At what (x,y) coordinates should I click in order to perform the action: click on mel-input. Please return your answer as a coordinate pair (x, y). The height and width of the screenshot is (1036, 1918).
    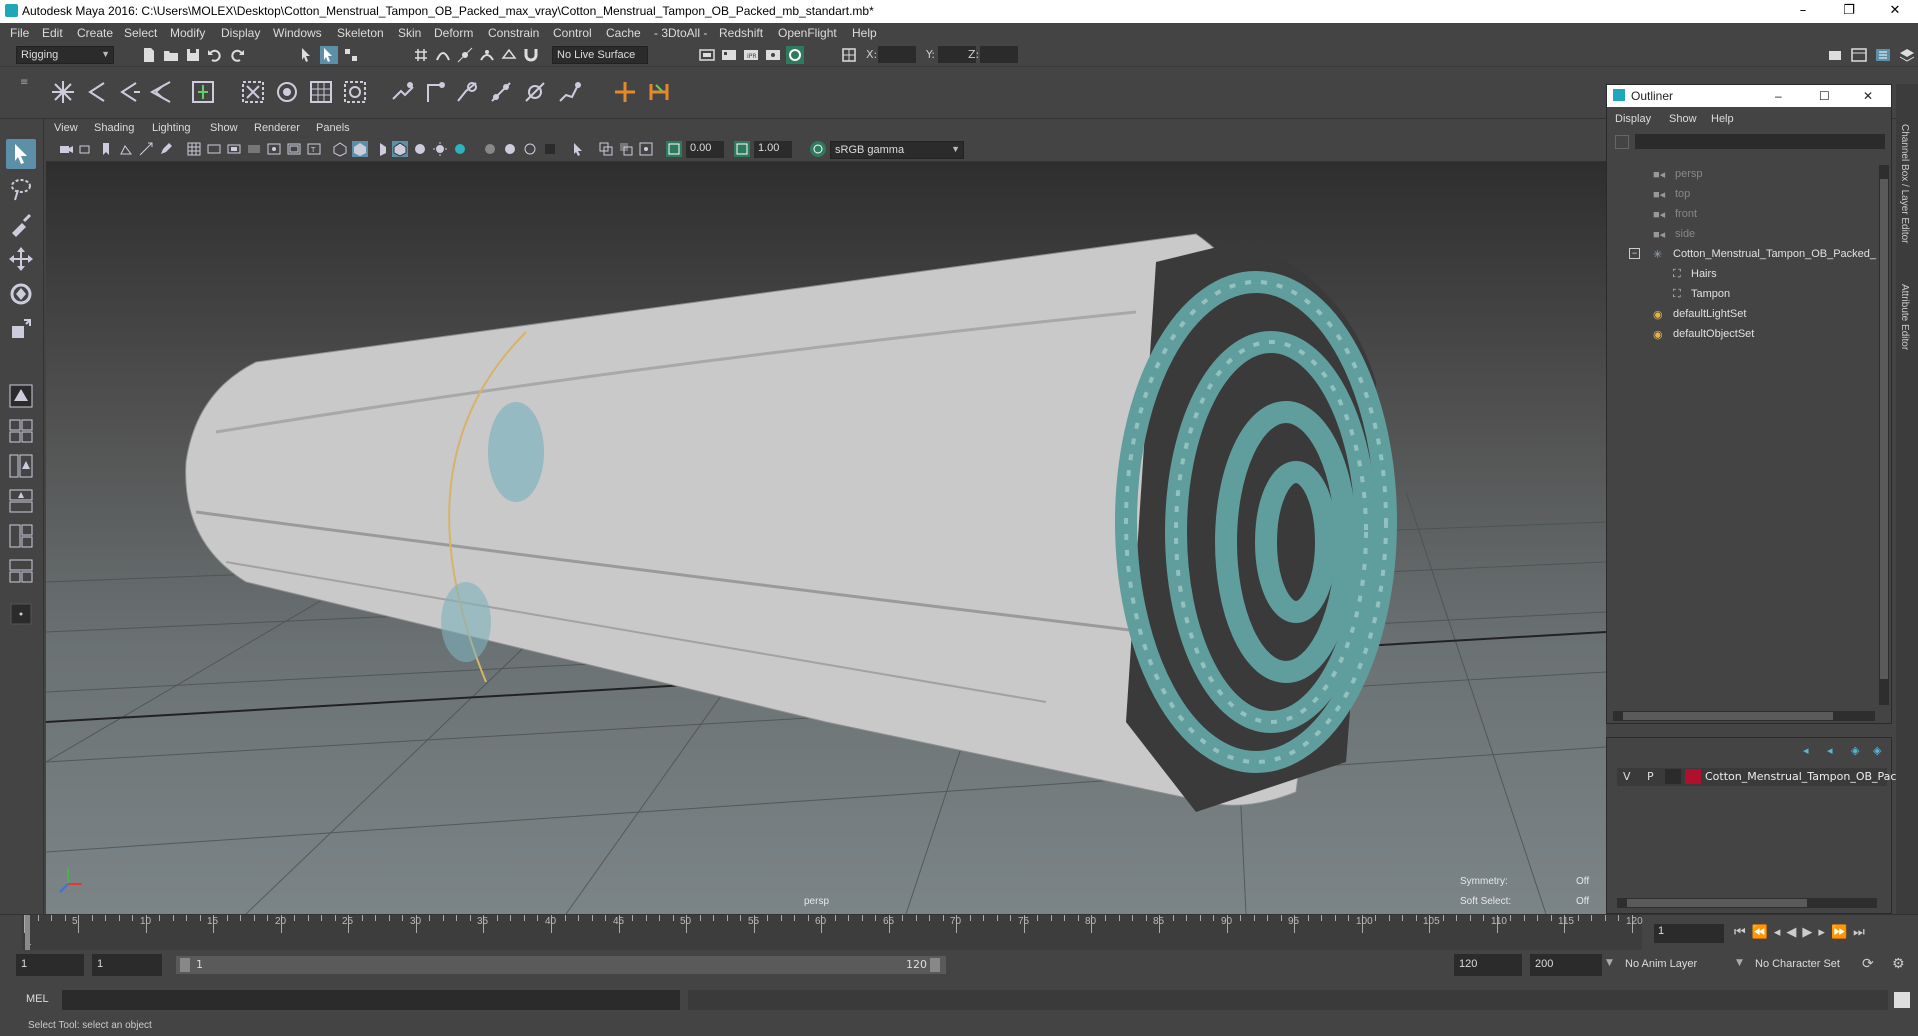
    Looking at the image, I should click on (371, 1000).